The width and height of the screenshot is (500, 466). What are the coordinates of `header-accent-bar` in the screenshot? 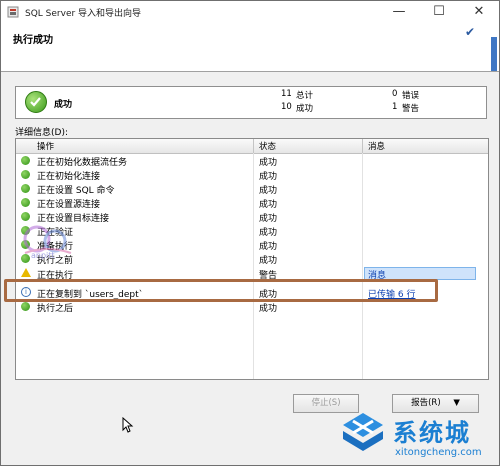 It's located at (494, 54).